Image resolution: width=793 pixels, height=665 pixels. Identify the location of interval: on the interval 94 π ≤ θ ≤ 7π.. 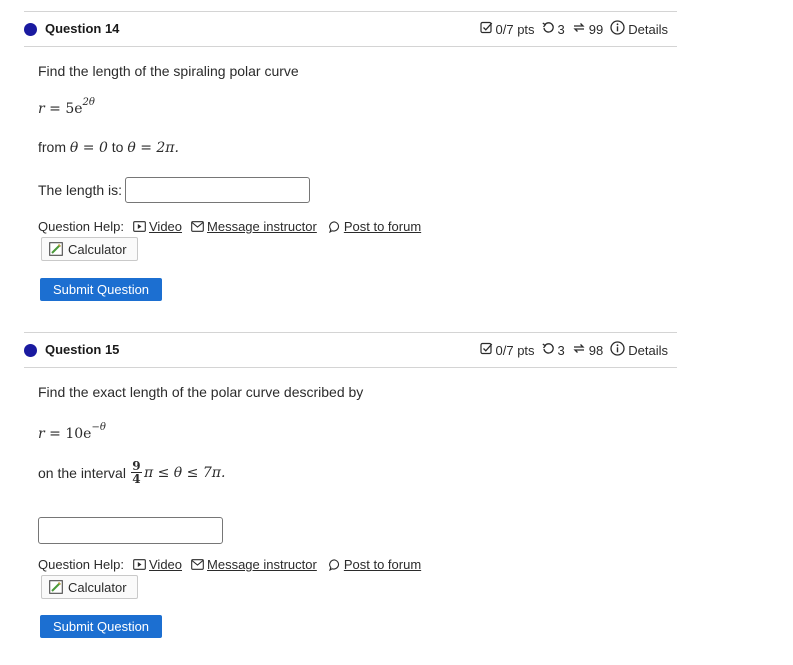
(132, 472).